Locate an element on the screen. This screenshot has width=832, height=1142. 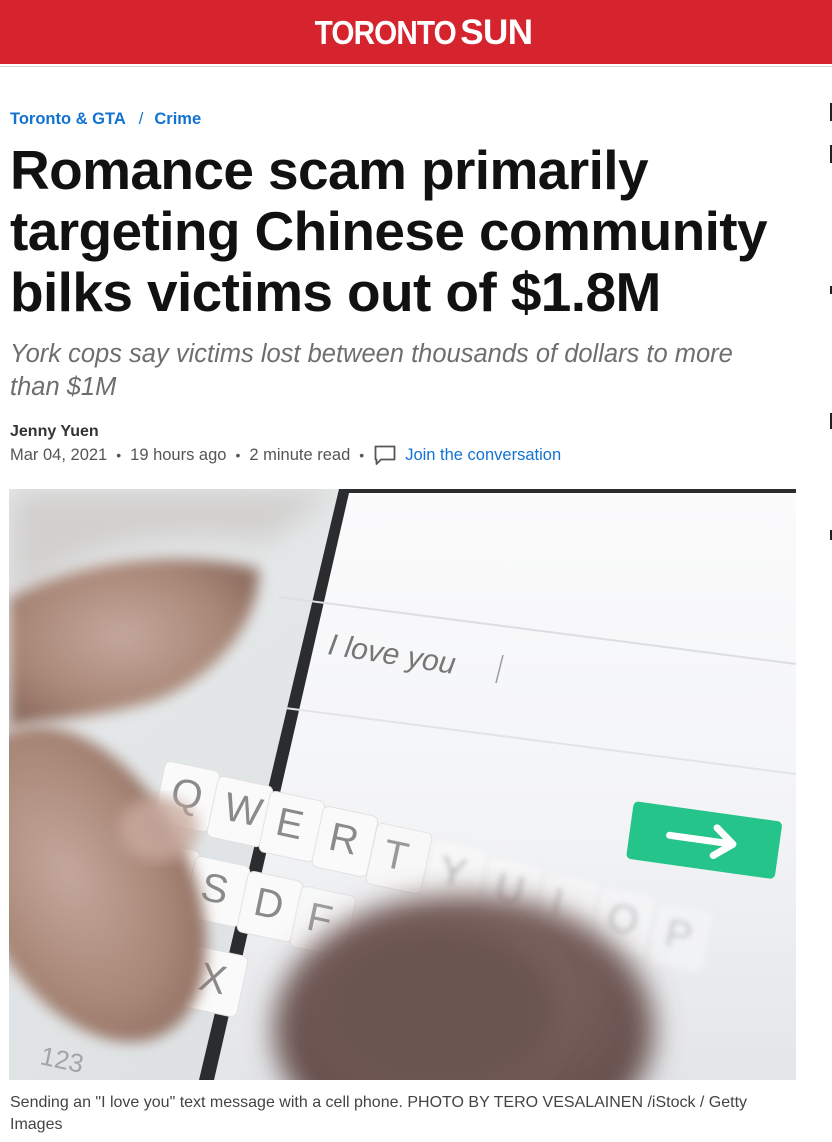
read-time: 2 minute read is located at coordinates (300, 454).